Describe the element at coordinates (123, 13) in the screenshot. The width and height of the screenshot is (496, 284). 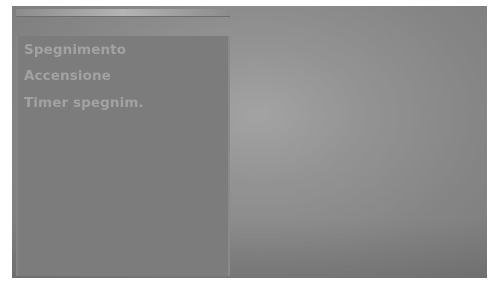
I see `menu-header-bar` at that location.